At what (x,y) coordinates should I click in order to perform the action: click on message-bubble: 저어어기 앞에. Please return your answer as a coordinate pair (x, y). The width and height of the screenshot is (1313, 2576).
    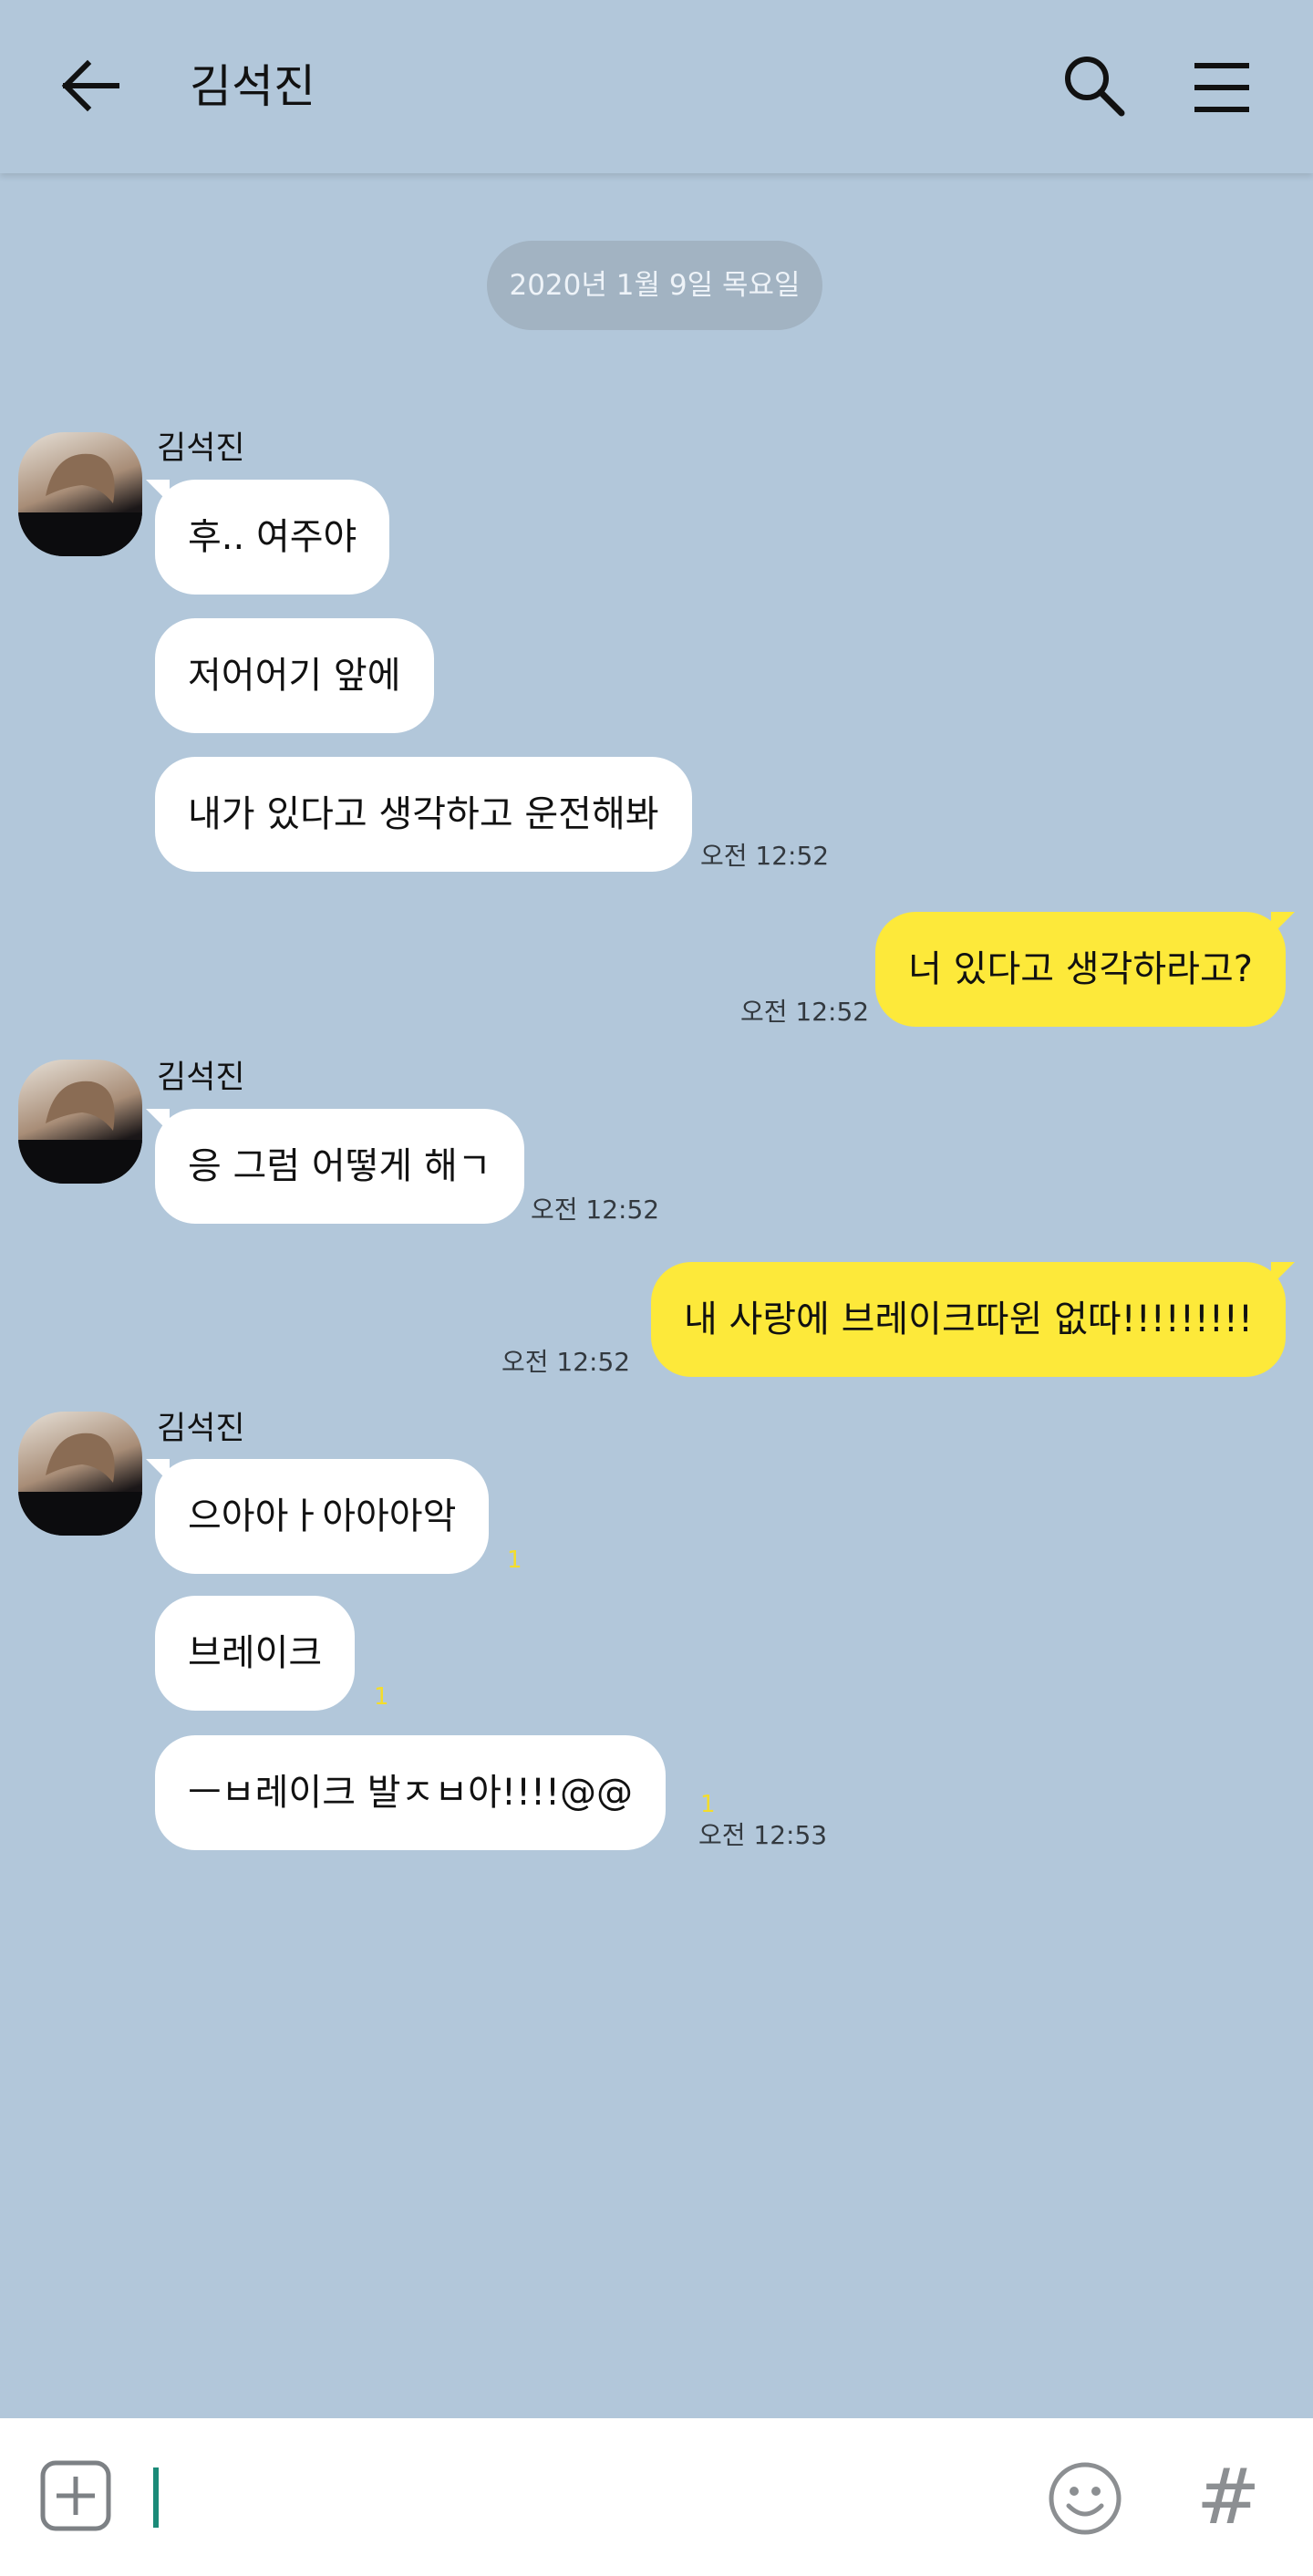
    Looking at the image, I should click on (294, 675).